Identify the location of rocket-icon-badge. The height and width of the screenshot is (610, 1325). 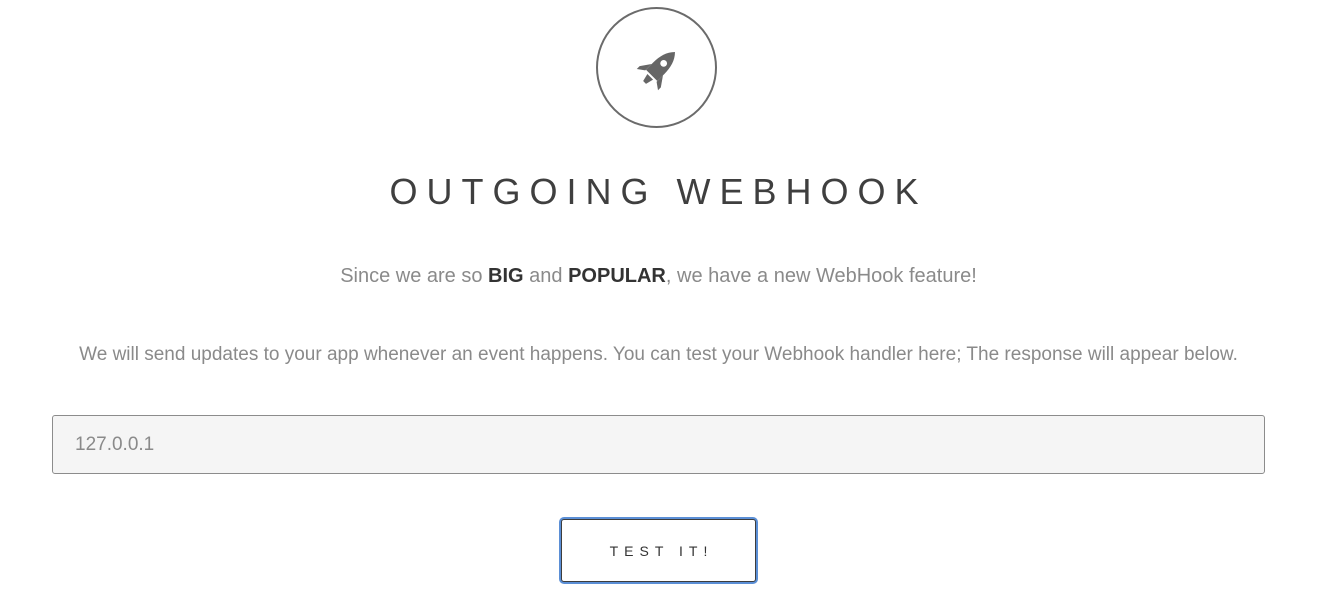
(656, 67).